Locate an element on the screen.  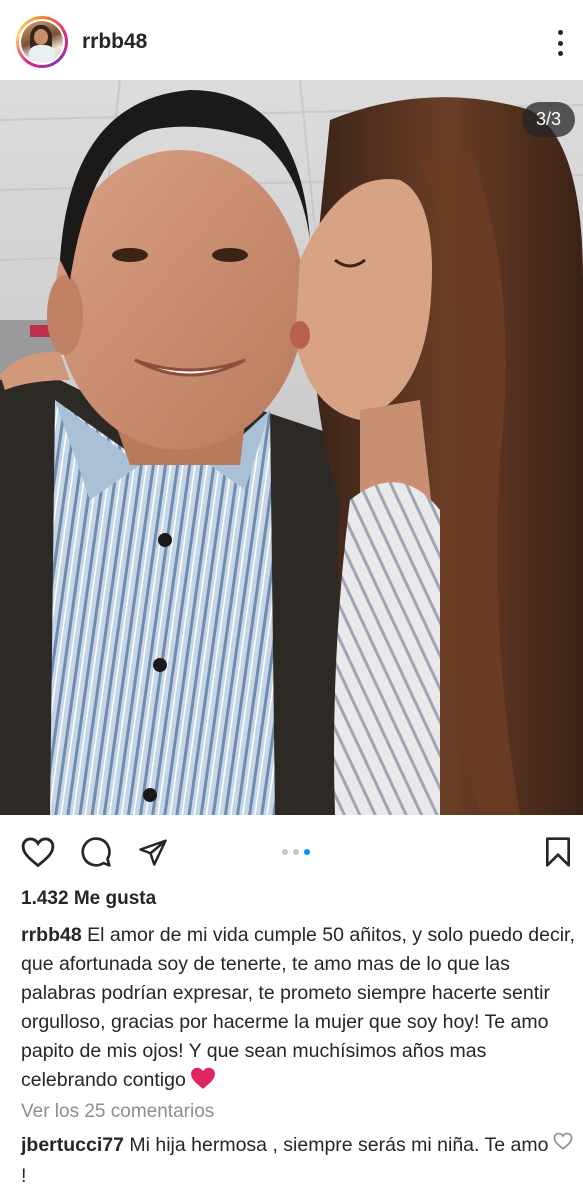
avatar is located at coordinates (42, 42).